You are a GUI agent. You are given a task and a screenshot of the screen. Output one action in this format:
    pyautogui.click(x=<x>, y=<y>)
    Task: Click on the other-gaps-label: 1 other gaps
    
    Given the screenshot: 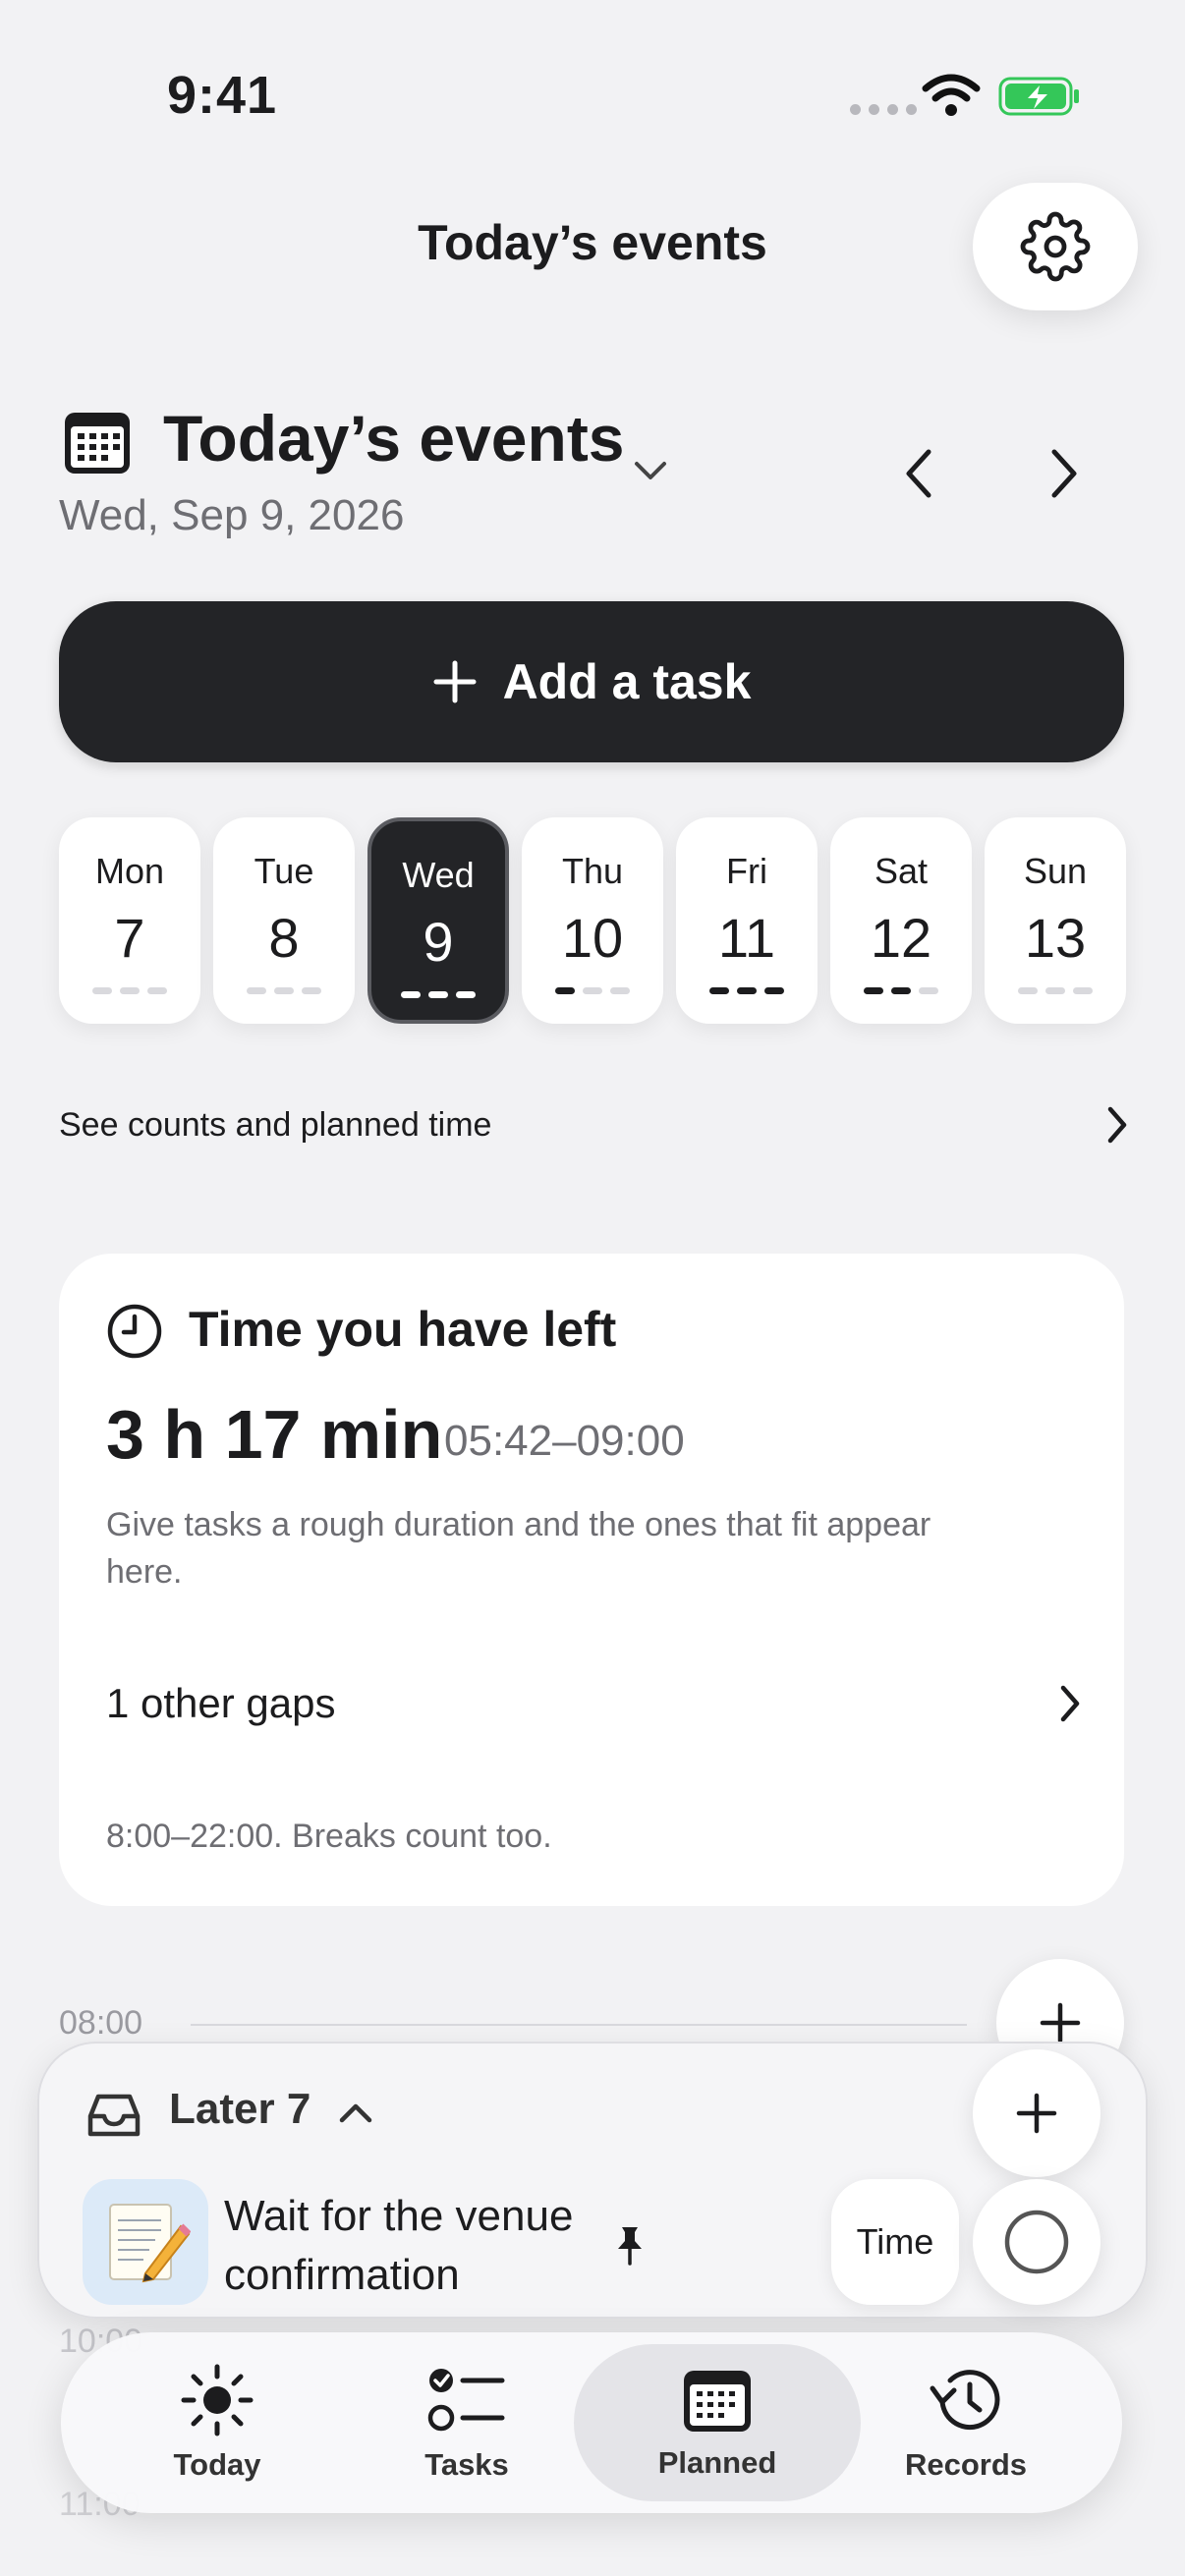 What is the action you would take?
    pyautogui.click(x=221, y=1703)
    